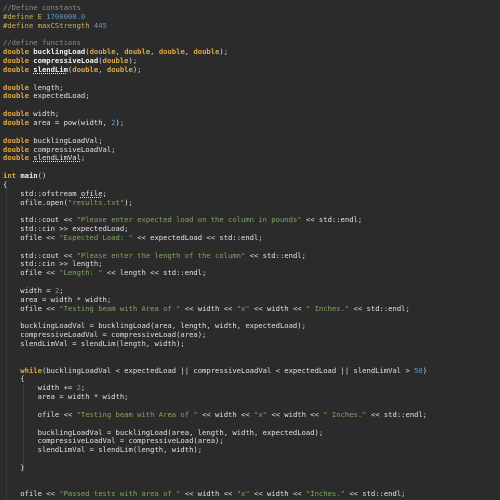 Image resolution: width=500 pixels, height=500 pixels. Describe the element at coordinates (40, 388) in the screenshot. I see `code-token-plain: width +=` at that location.